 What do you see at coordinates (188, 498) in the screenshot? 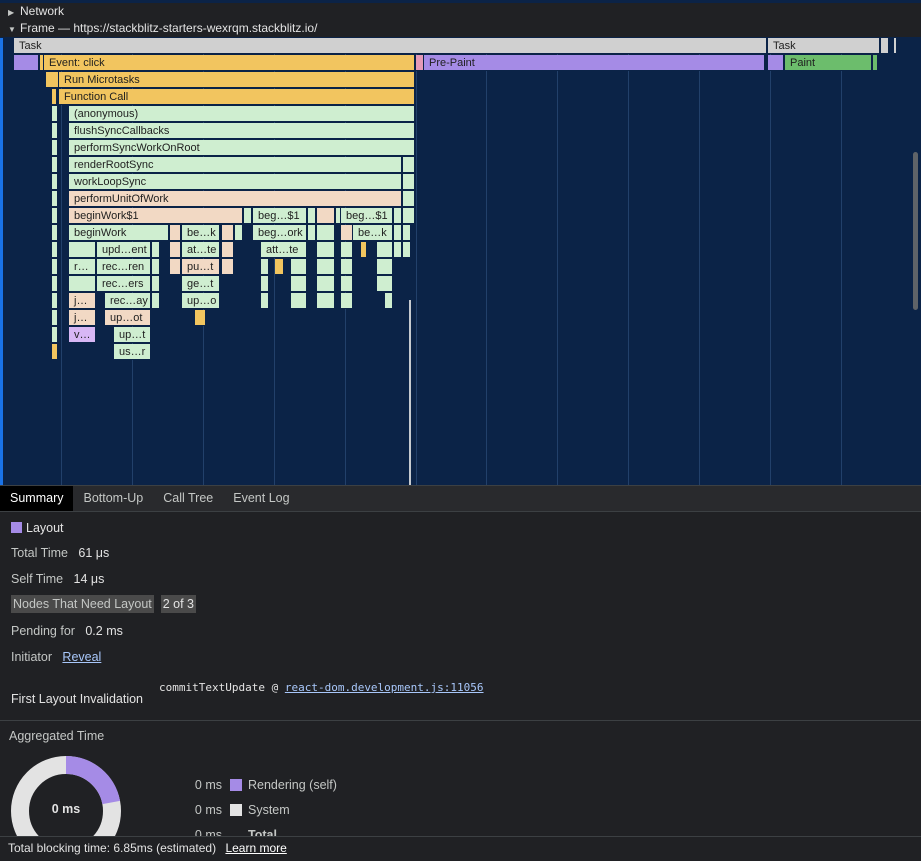
I see `tab-call-tree: Call Tree` at bounding box center [188, 498].